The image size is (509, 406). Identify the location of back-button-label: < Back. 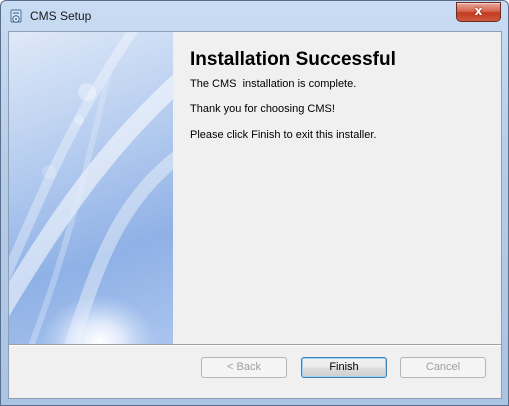
(244, 367).